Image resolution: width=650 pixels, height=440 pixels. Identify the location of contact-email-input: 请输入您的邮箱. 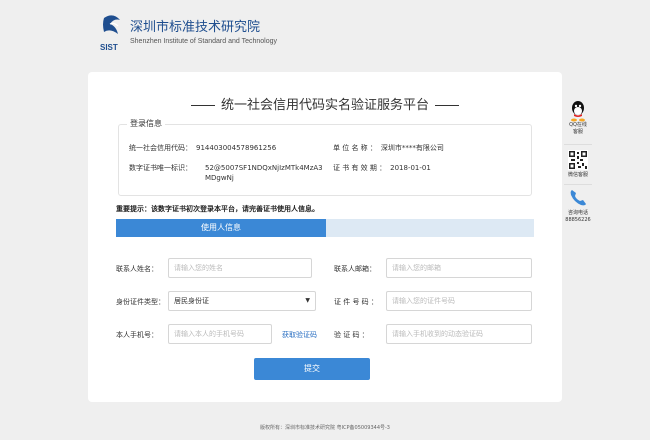
(459, 268).